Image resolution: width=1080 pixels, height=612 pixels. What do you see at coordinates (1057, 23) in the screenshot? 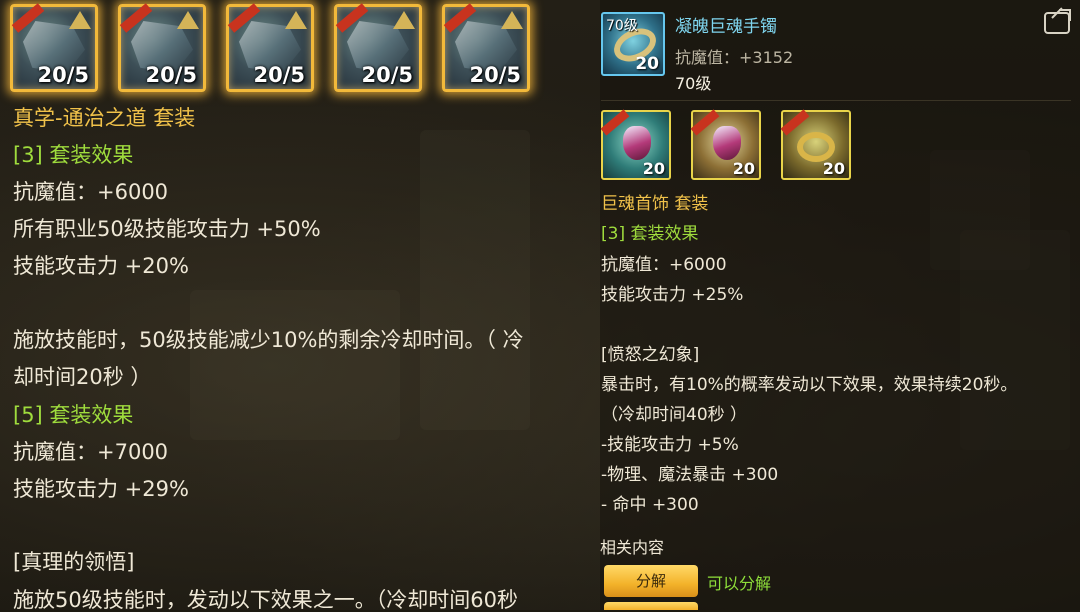
I see `share-icon` at bounding box center [1057, 23].